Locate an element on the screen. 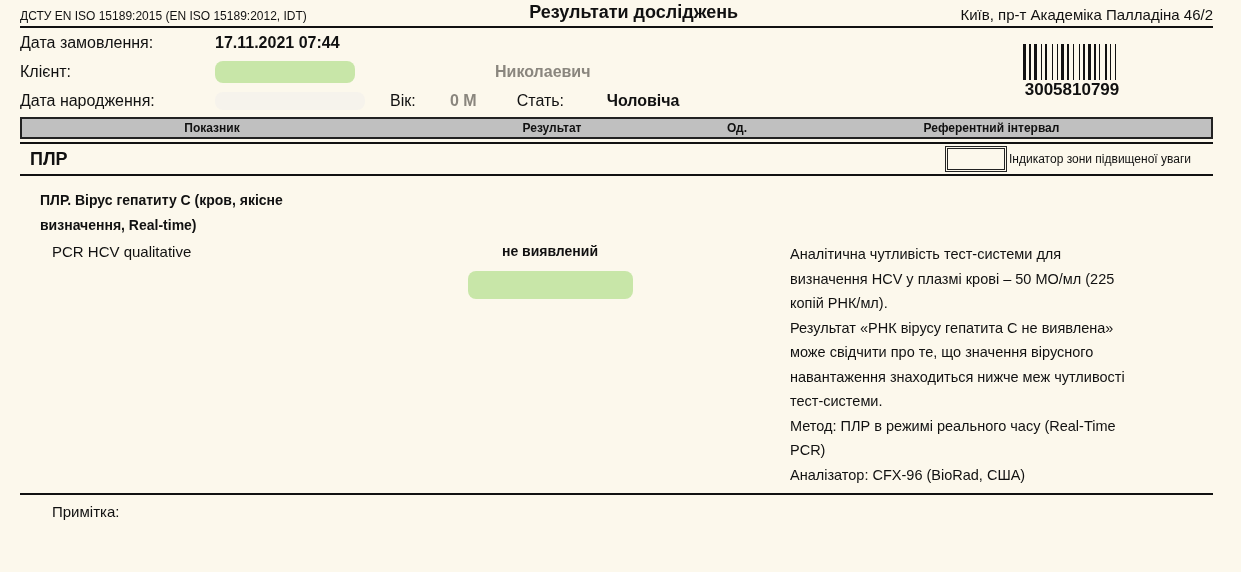 Image resolution: width=1241 pixels, height=572 pixels. field-label: Клієнт: is located at coordinates (46, 71).